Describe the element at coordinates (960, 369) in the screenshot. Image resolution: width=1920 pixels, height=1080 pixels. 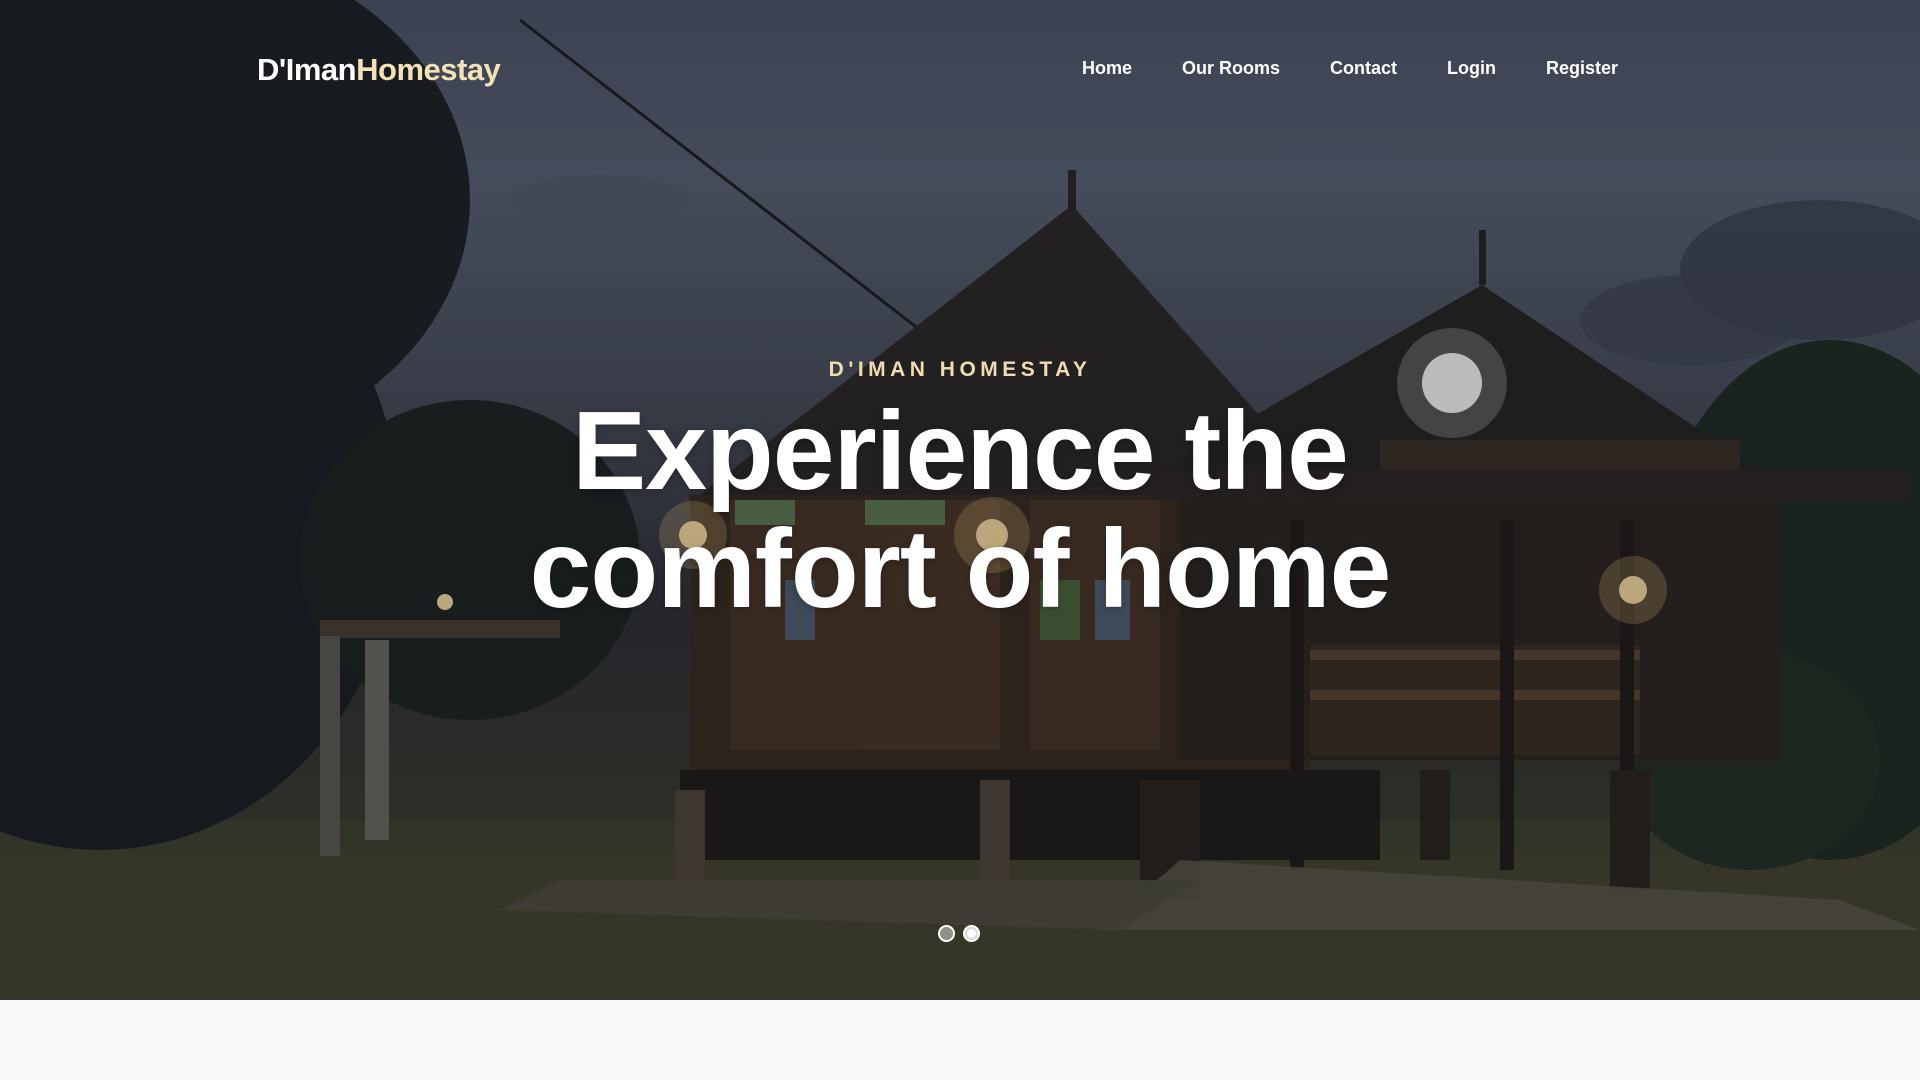
I see `hero-eyebrow: D'IMAN HOMESTAY` at that location.